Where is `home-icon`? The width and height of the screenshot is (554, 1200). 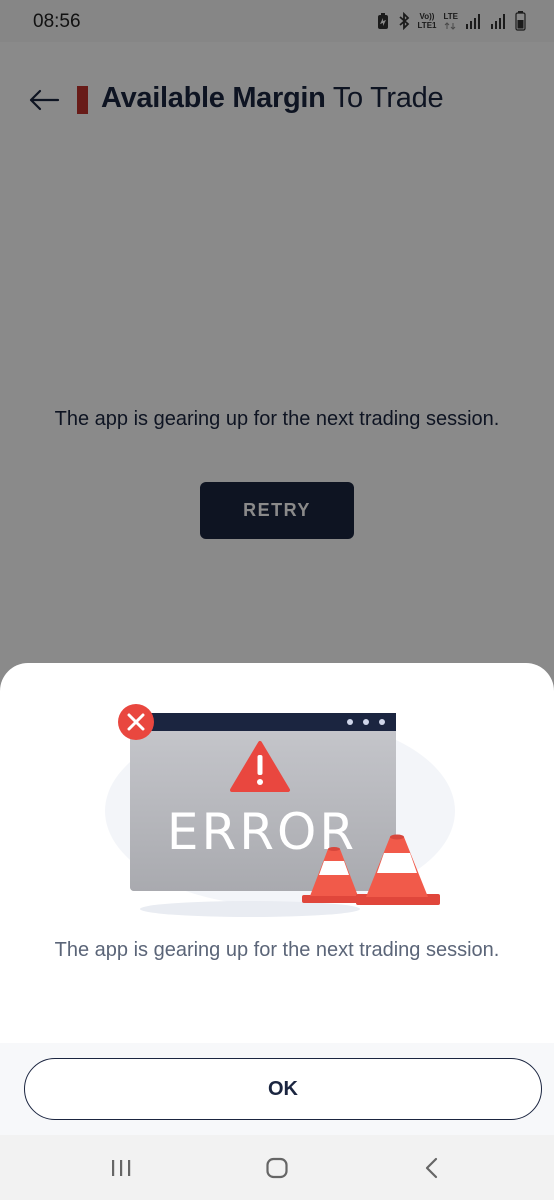
home-icon is located at coordinates (277, 1168).